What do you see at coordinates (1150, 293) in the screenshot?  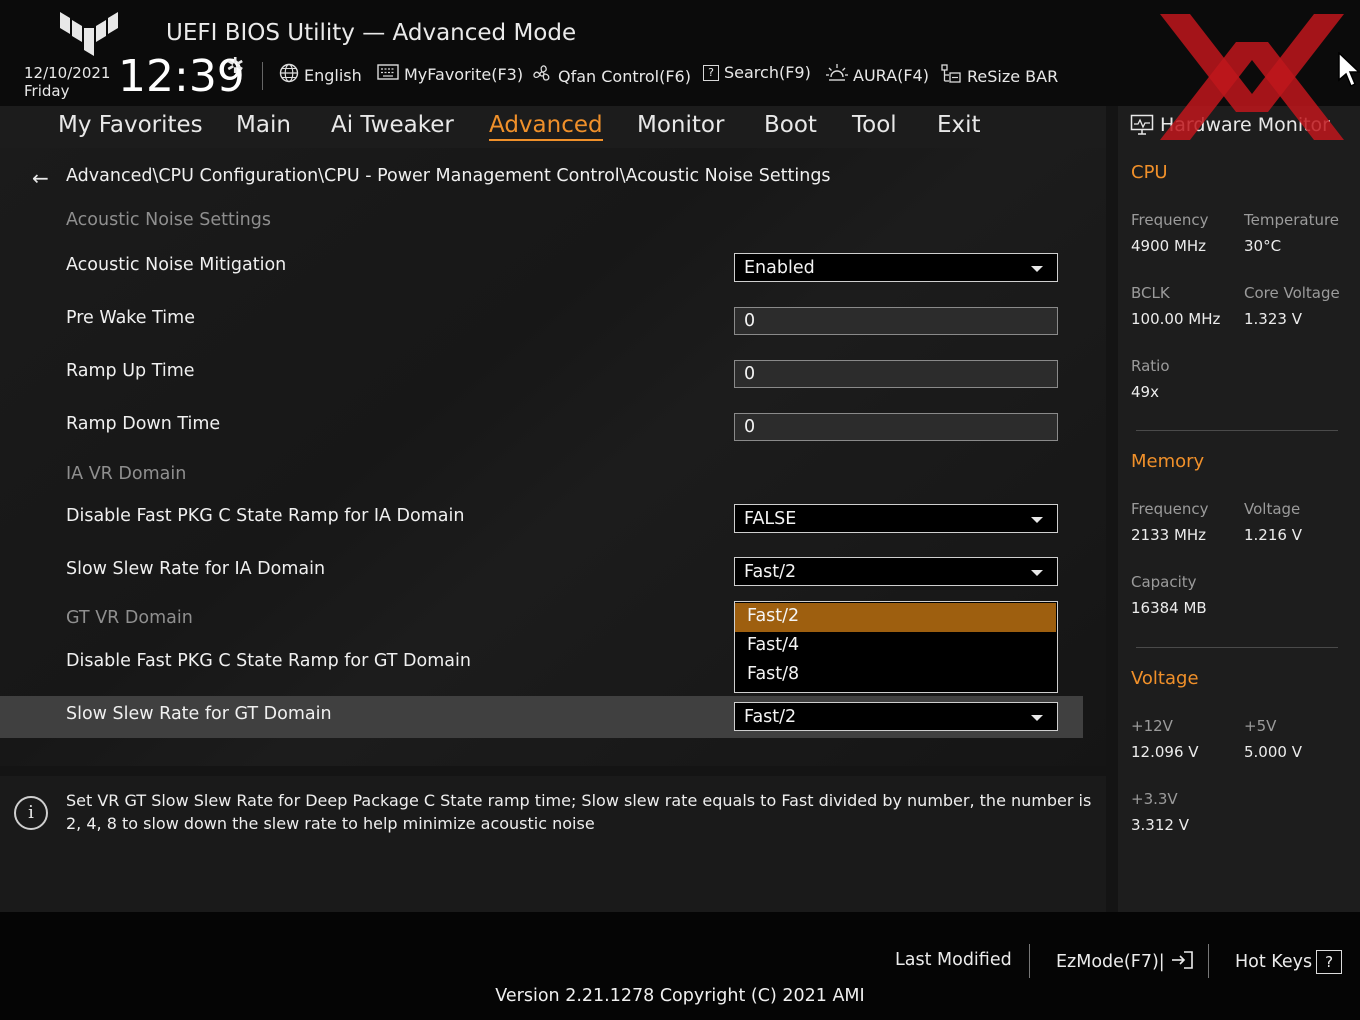 I see `hw-bclk-label: BCLK` at bounding box center [1150, 293].